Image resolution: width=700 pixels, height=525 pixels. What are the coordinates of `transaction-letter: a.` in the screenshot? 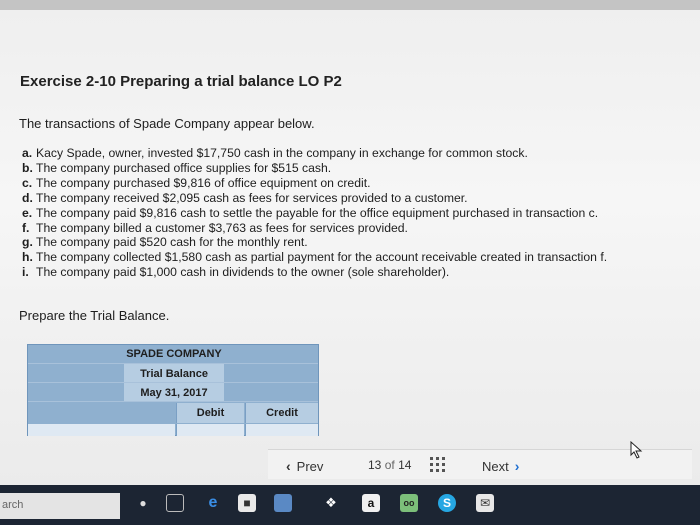 It's located at (27, 153).